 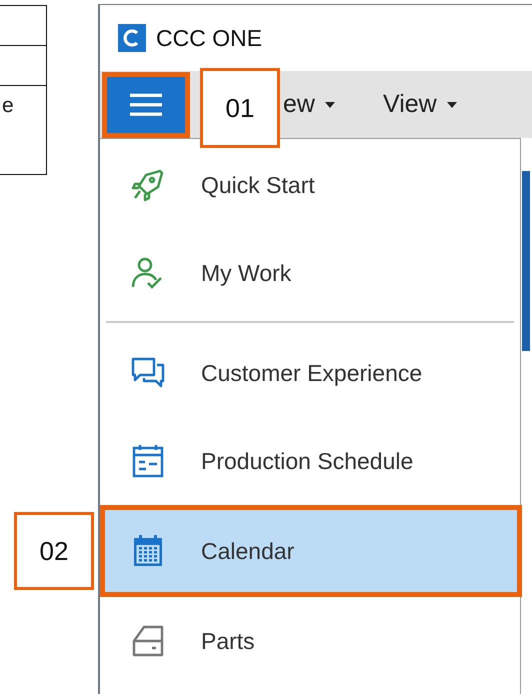 I want to click on callout-label: 01, so click(x=240, y=108).